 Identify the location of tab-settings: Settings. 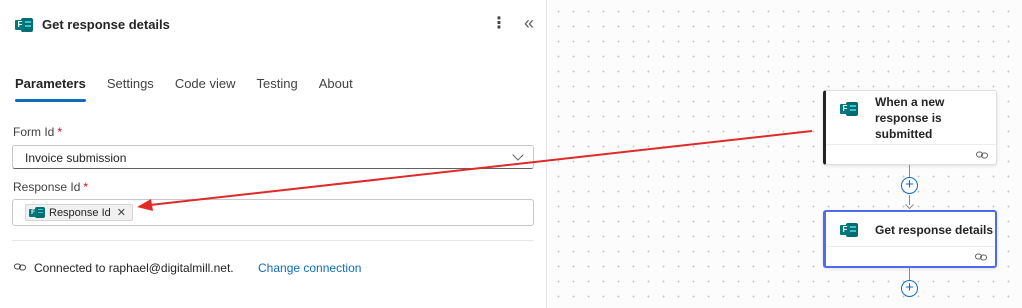
(130, 89).